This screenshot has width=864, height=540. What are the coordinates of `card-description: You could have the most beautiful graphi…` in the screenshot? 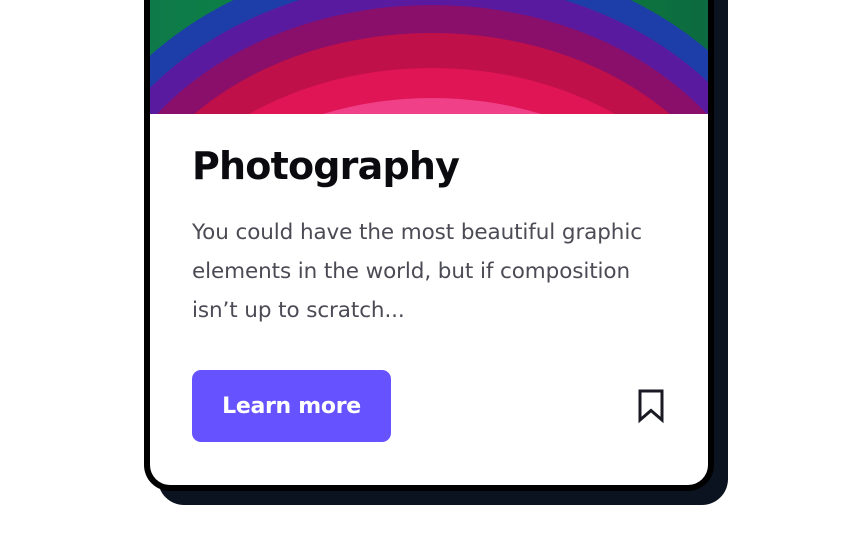 It's located at (417, 271).